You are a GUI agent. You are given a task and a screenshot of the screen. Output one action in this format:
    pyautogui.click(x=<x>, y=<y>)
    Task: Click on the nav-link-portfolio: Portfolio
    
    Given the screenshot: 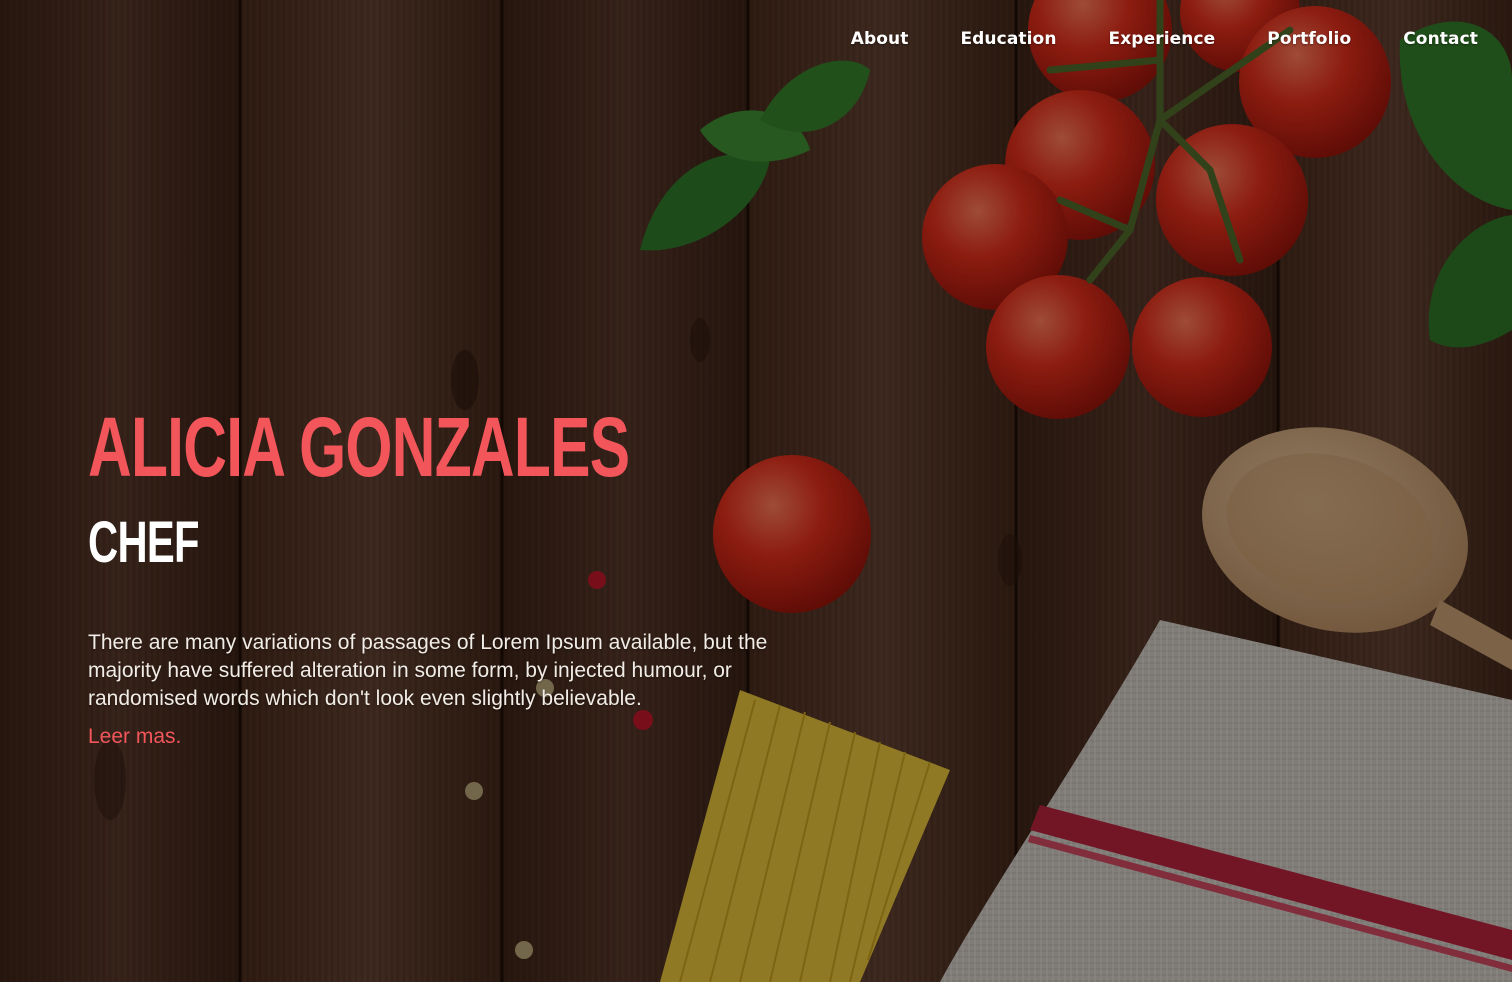 What is the action you would take?
    pyautogui.click(x=1309, y=39)
    